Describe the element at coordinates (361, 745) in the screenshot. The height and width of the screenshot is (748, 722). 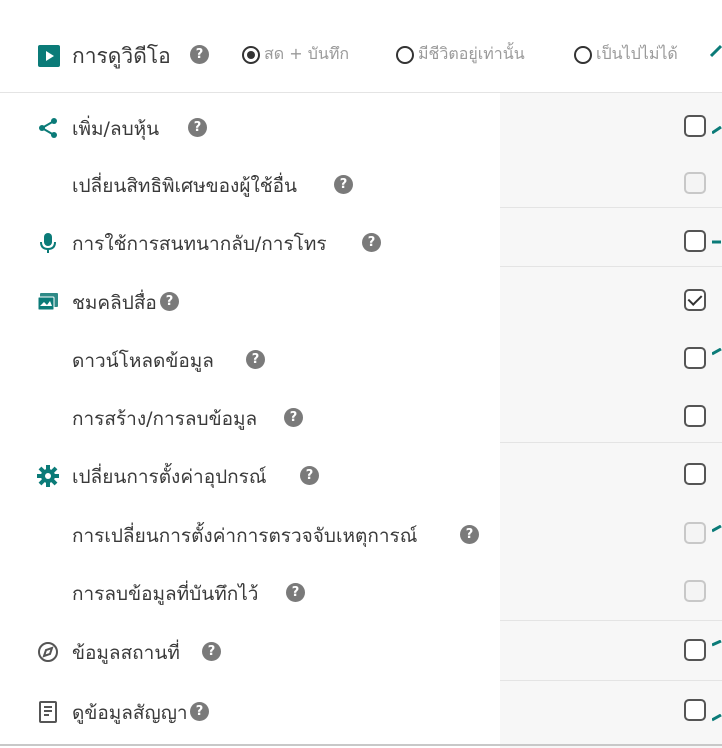
I see `bottom-border` at that location.